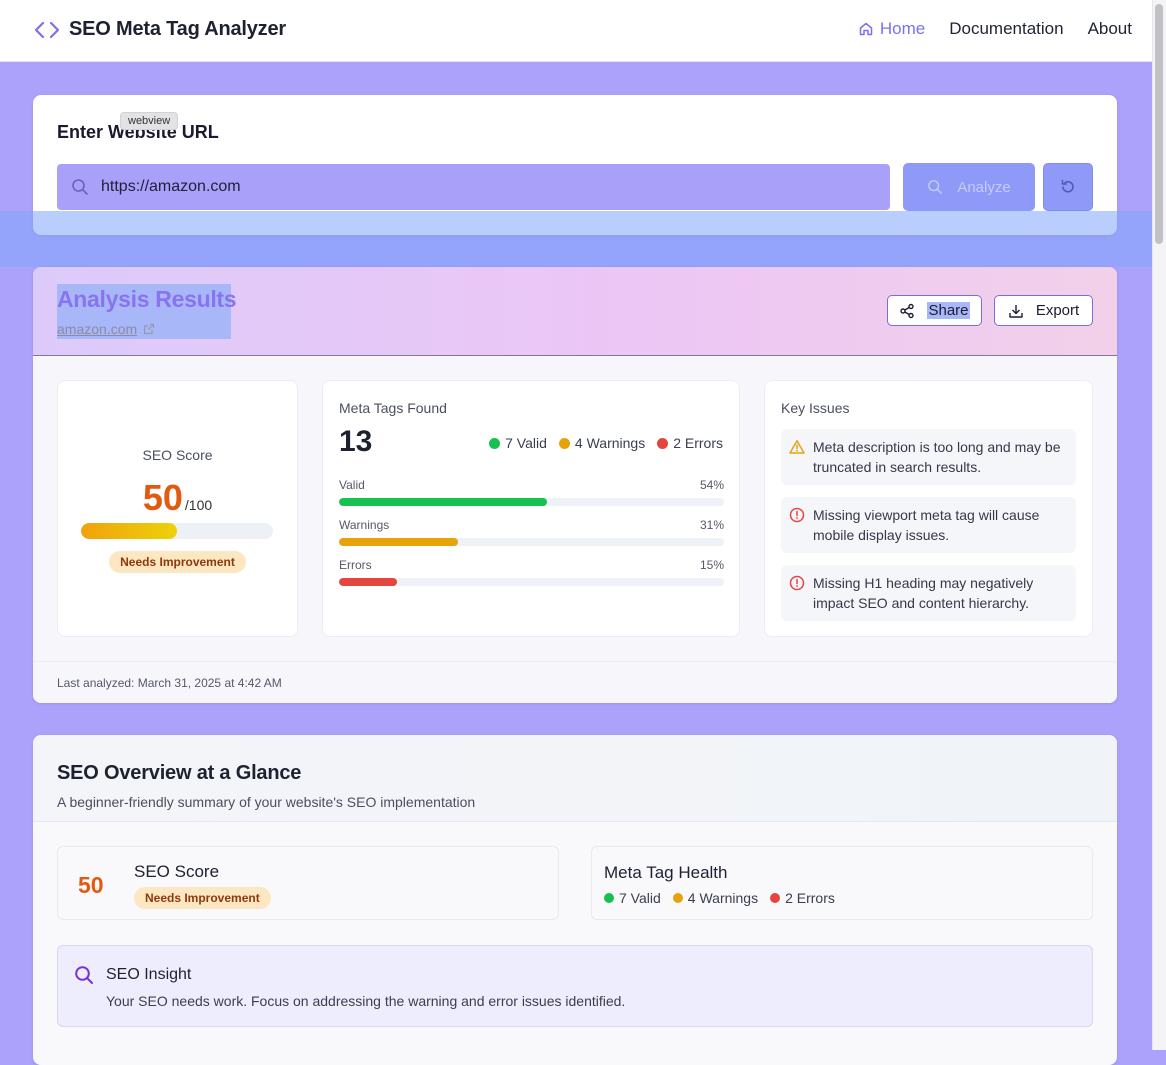 Image resolution: width=1166 pixels, height=1065 pixels. I want to click on external-link-icon, so click(149, 329).